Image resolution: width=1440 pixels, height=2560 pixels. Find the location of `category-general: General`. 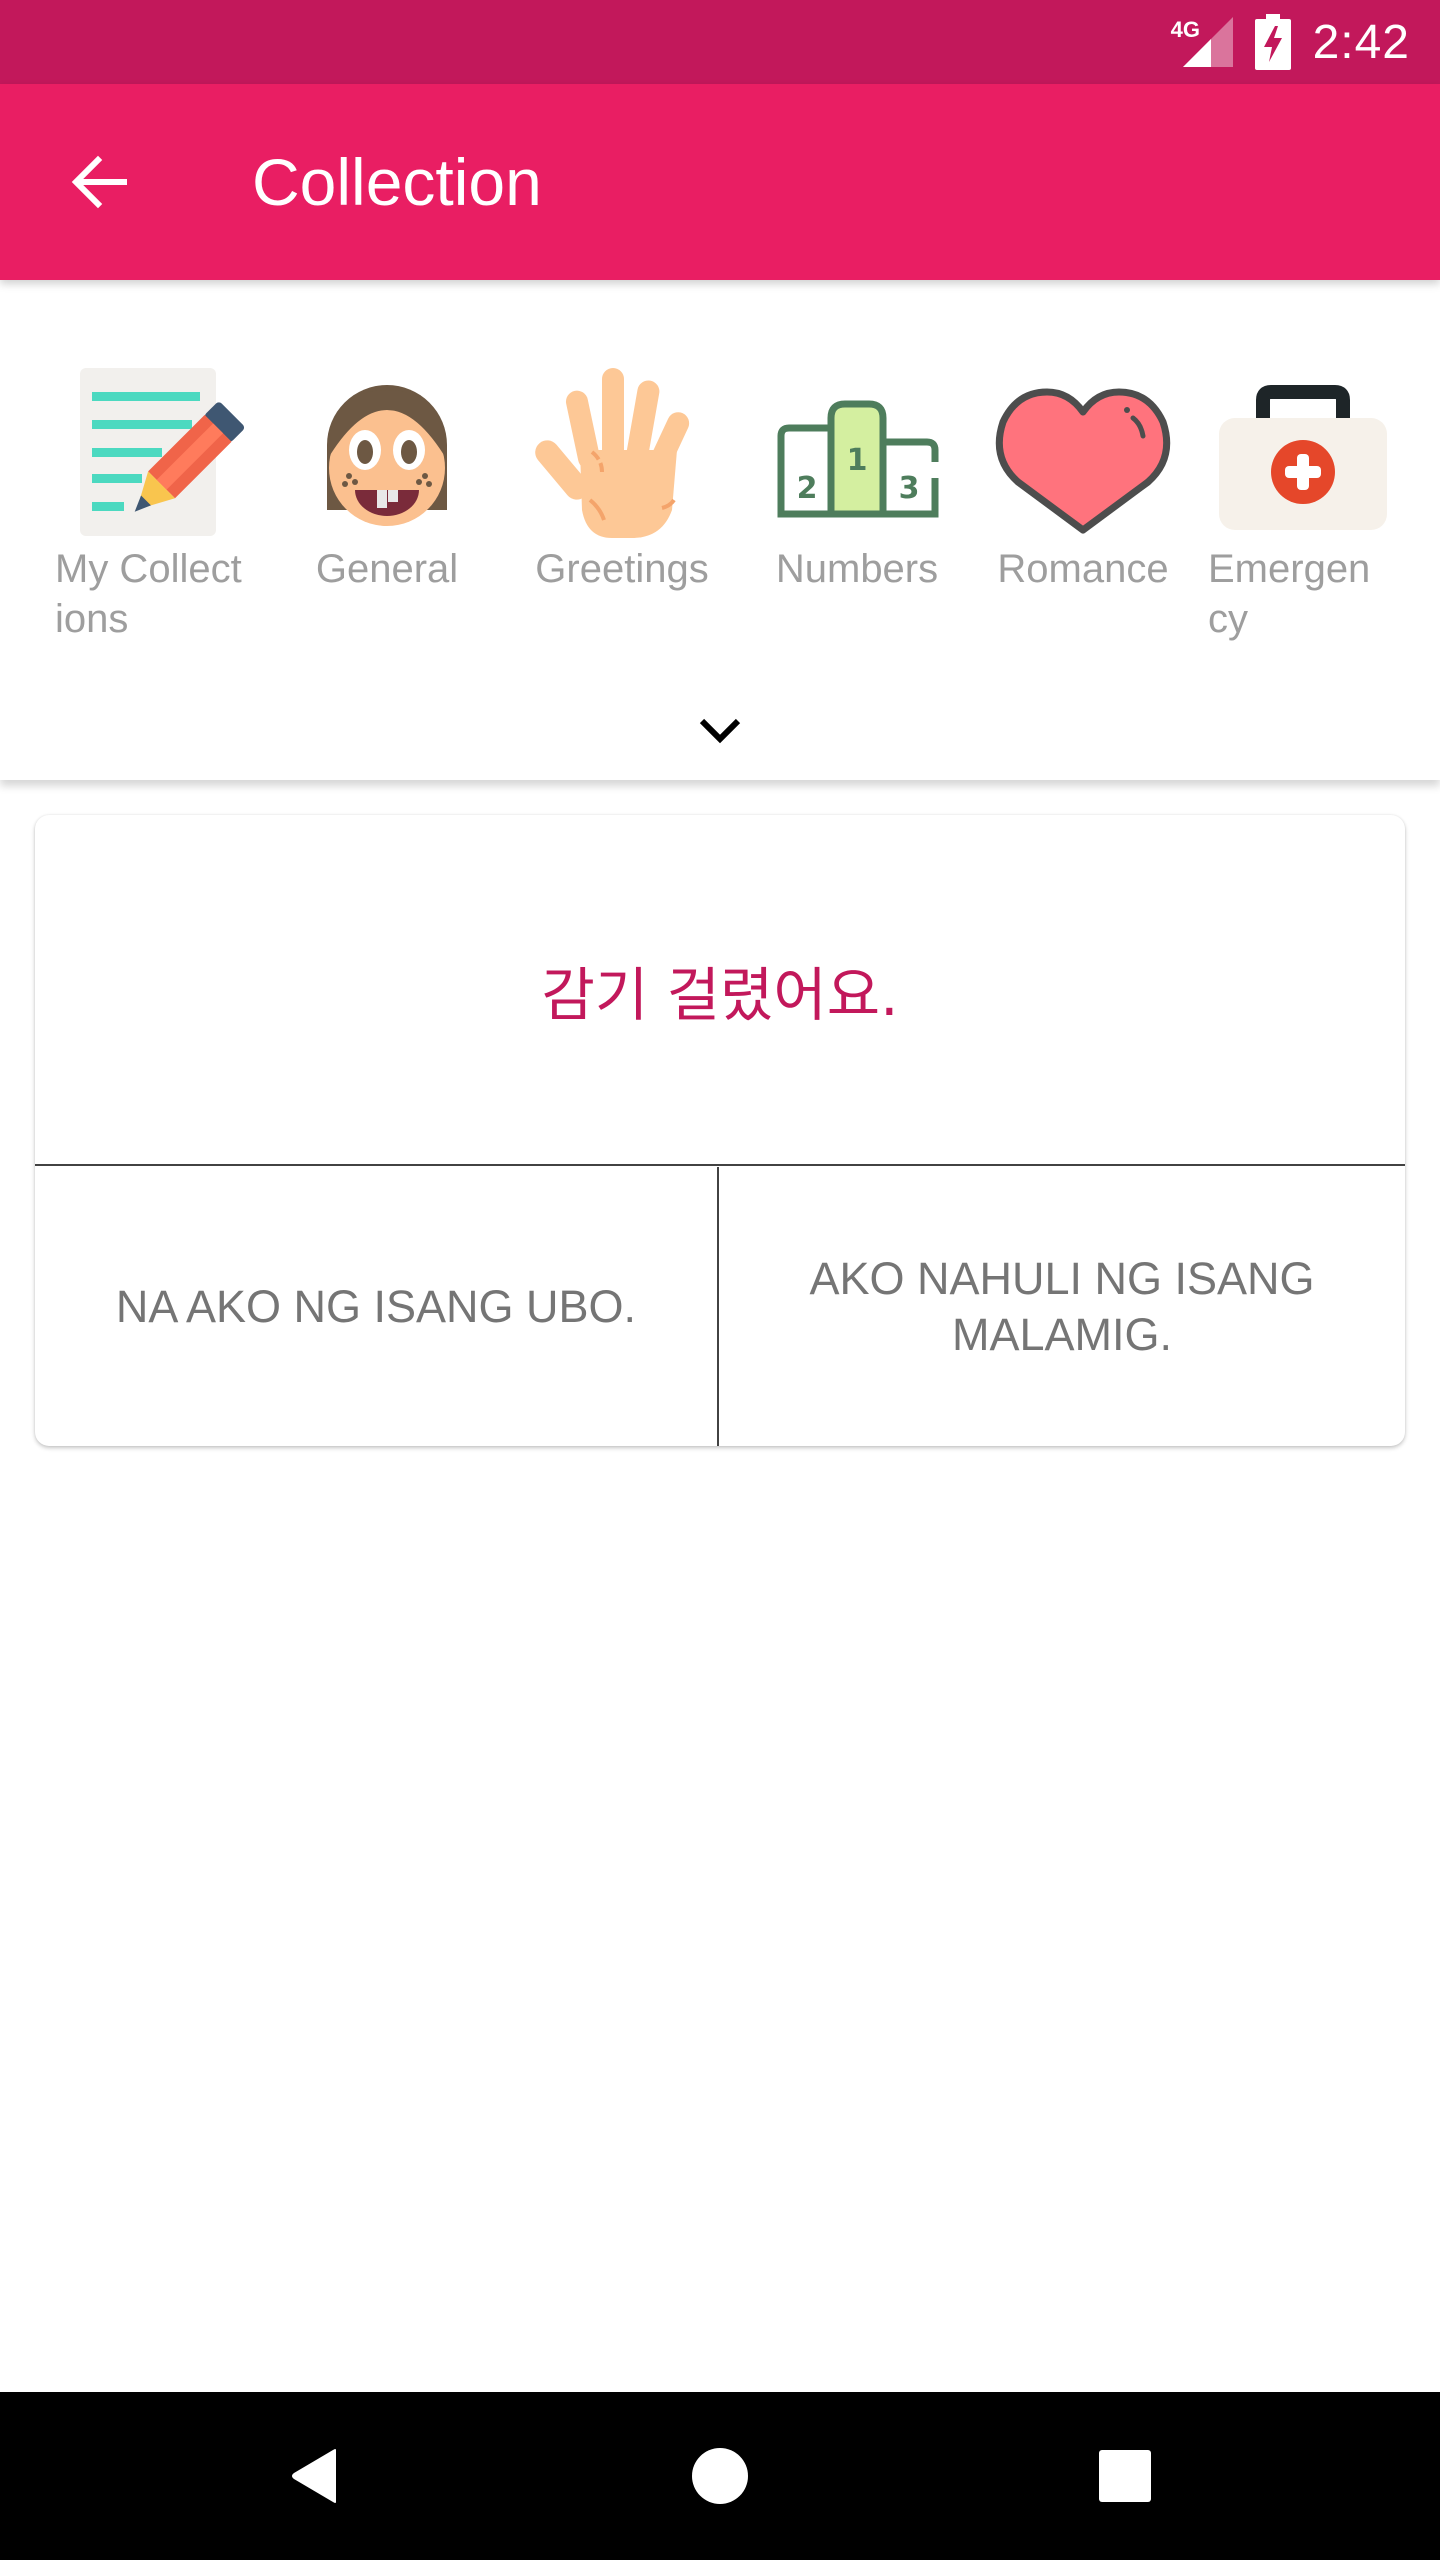

category-general: General is located at coordinates (387, 505).